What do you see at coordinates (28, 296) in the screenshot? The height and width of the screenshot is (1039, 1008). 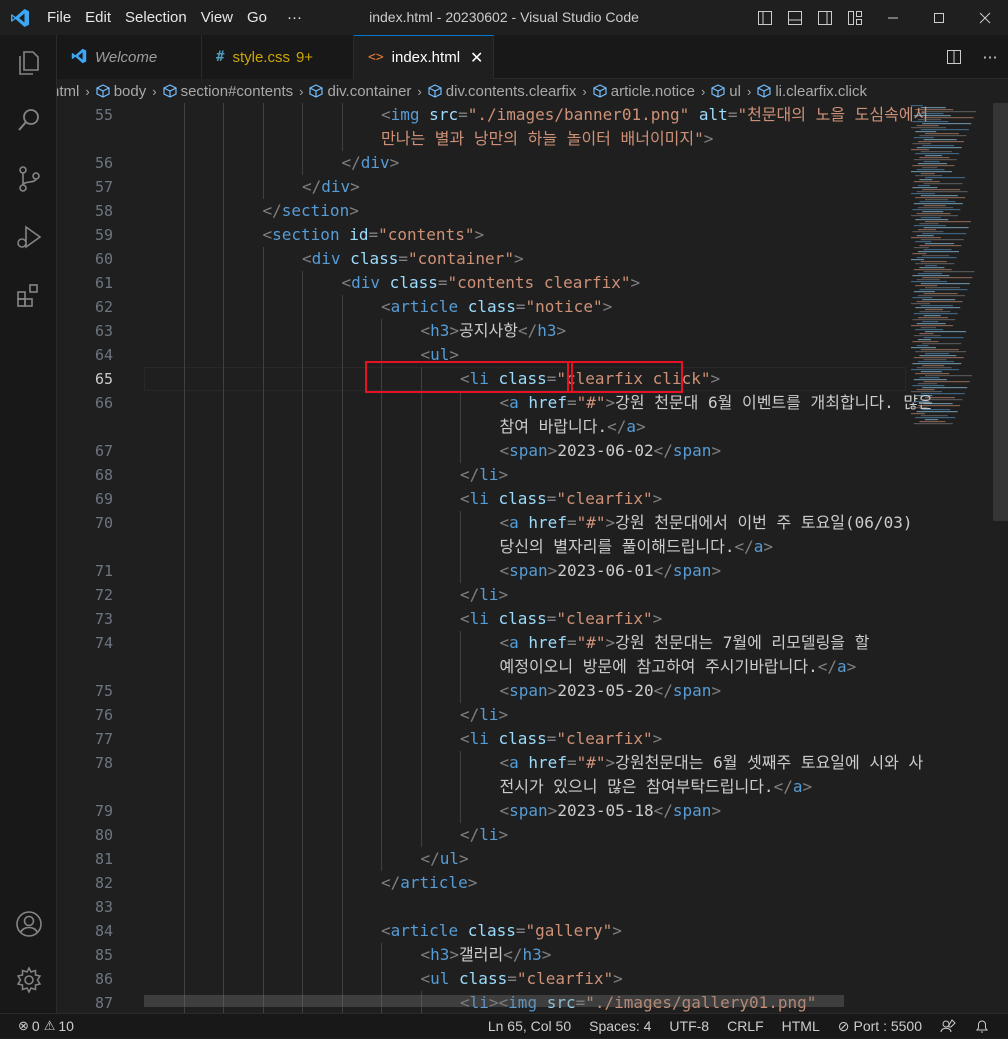 I see `extensions-icon` at bounding box center [28, 296].